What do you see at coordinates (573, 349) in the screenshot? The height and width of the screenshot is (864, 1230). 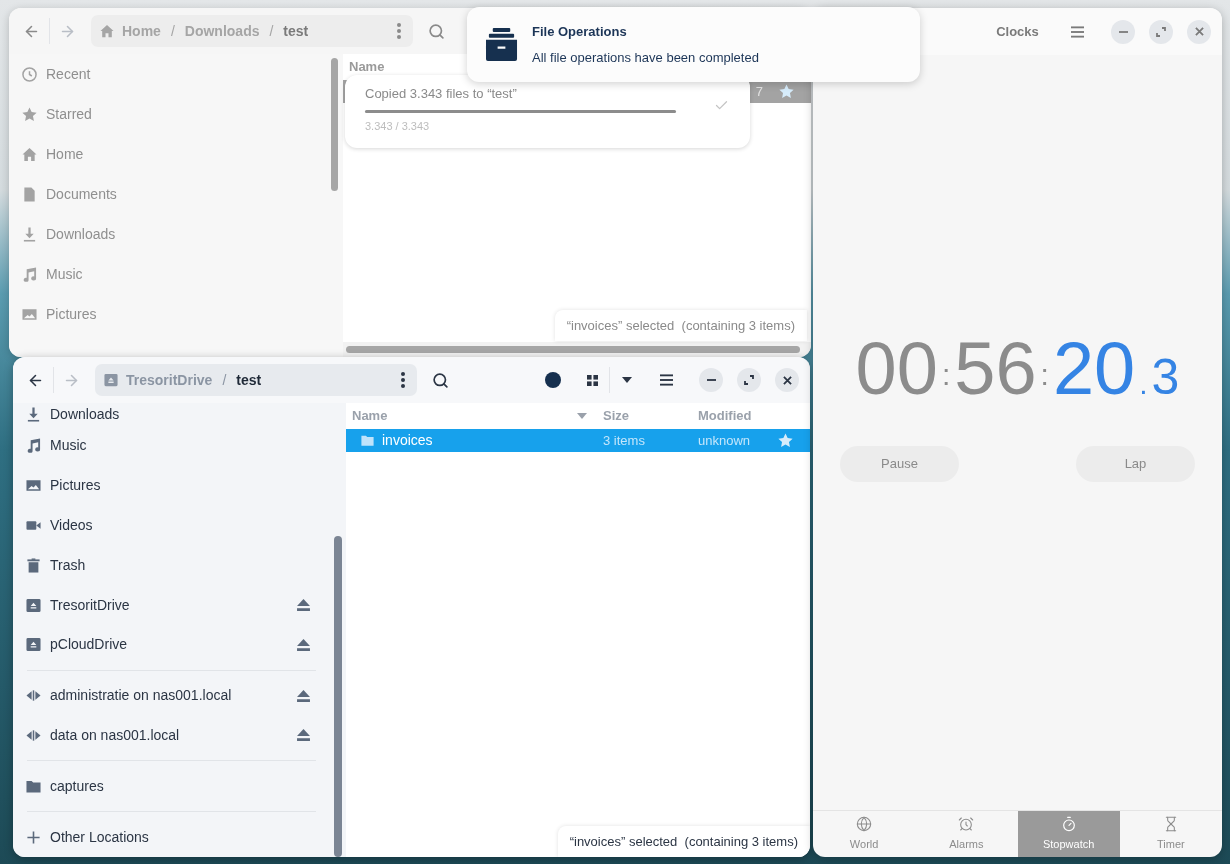 I see `horizontal-scrollbar` at bounding box center [573, 349].